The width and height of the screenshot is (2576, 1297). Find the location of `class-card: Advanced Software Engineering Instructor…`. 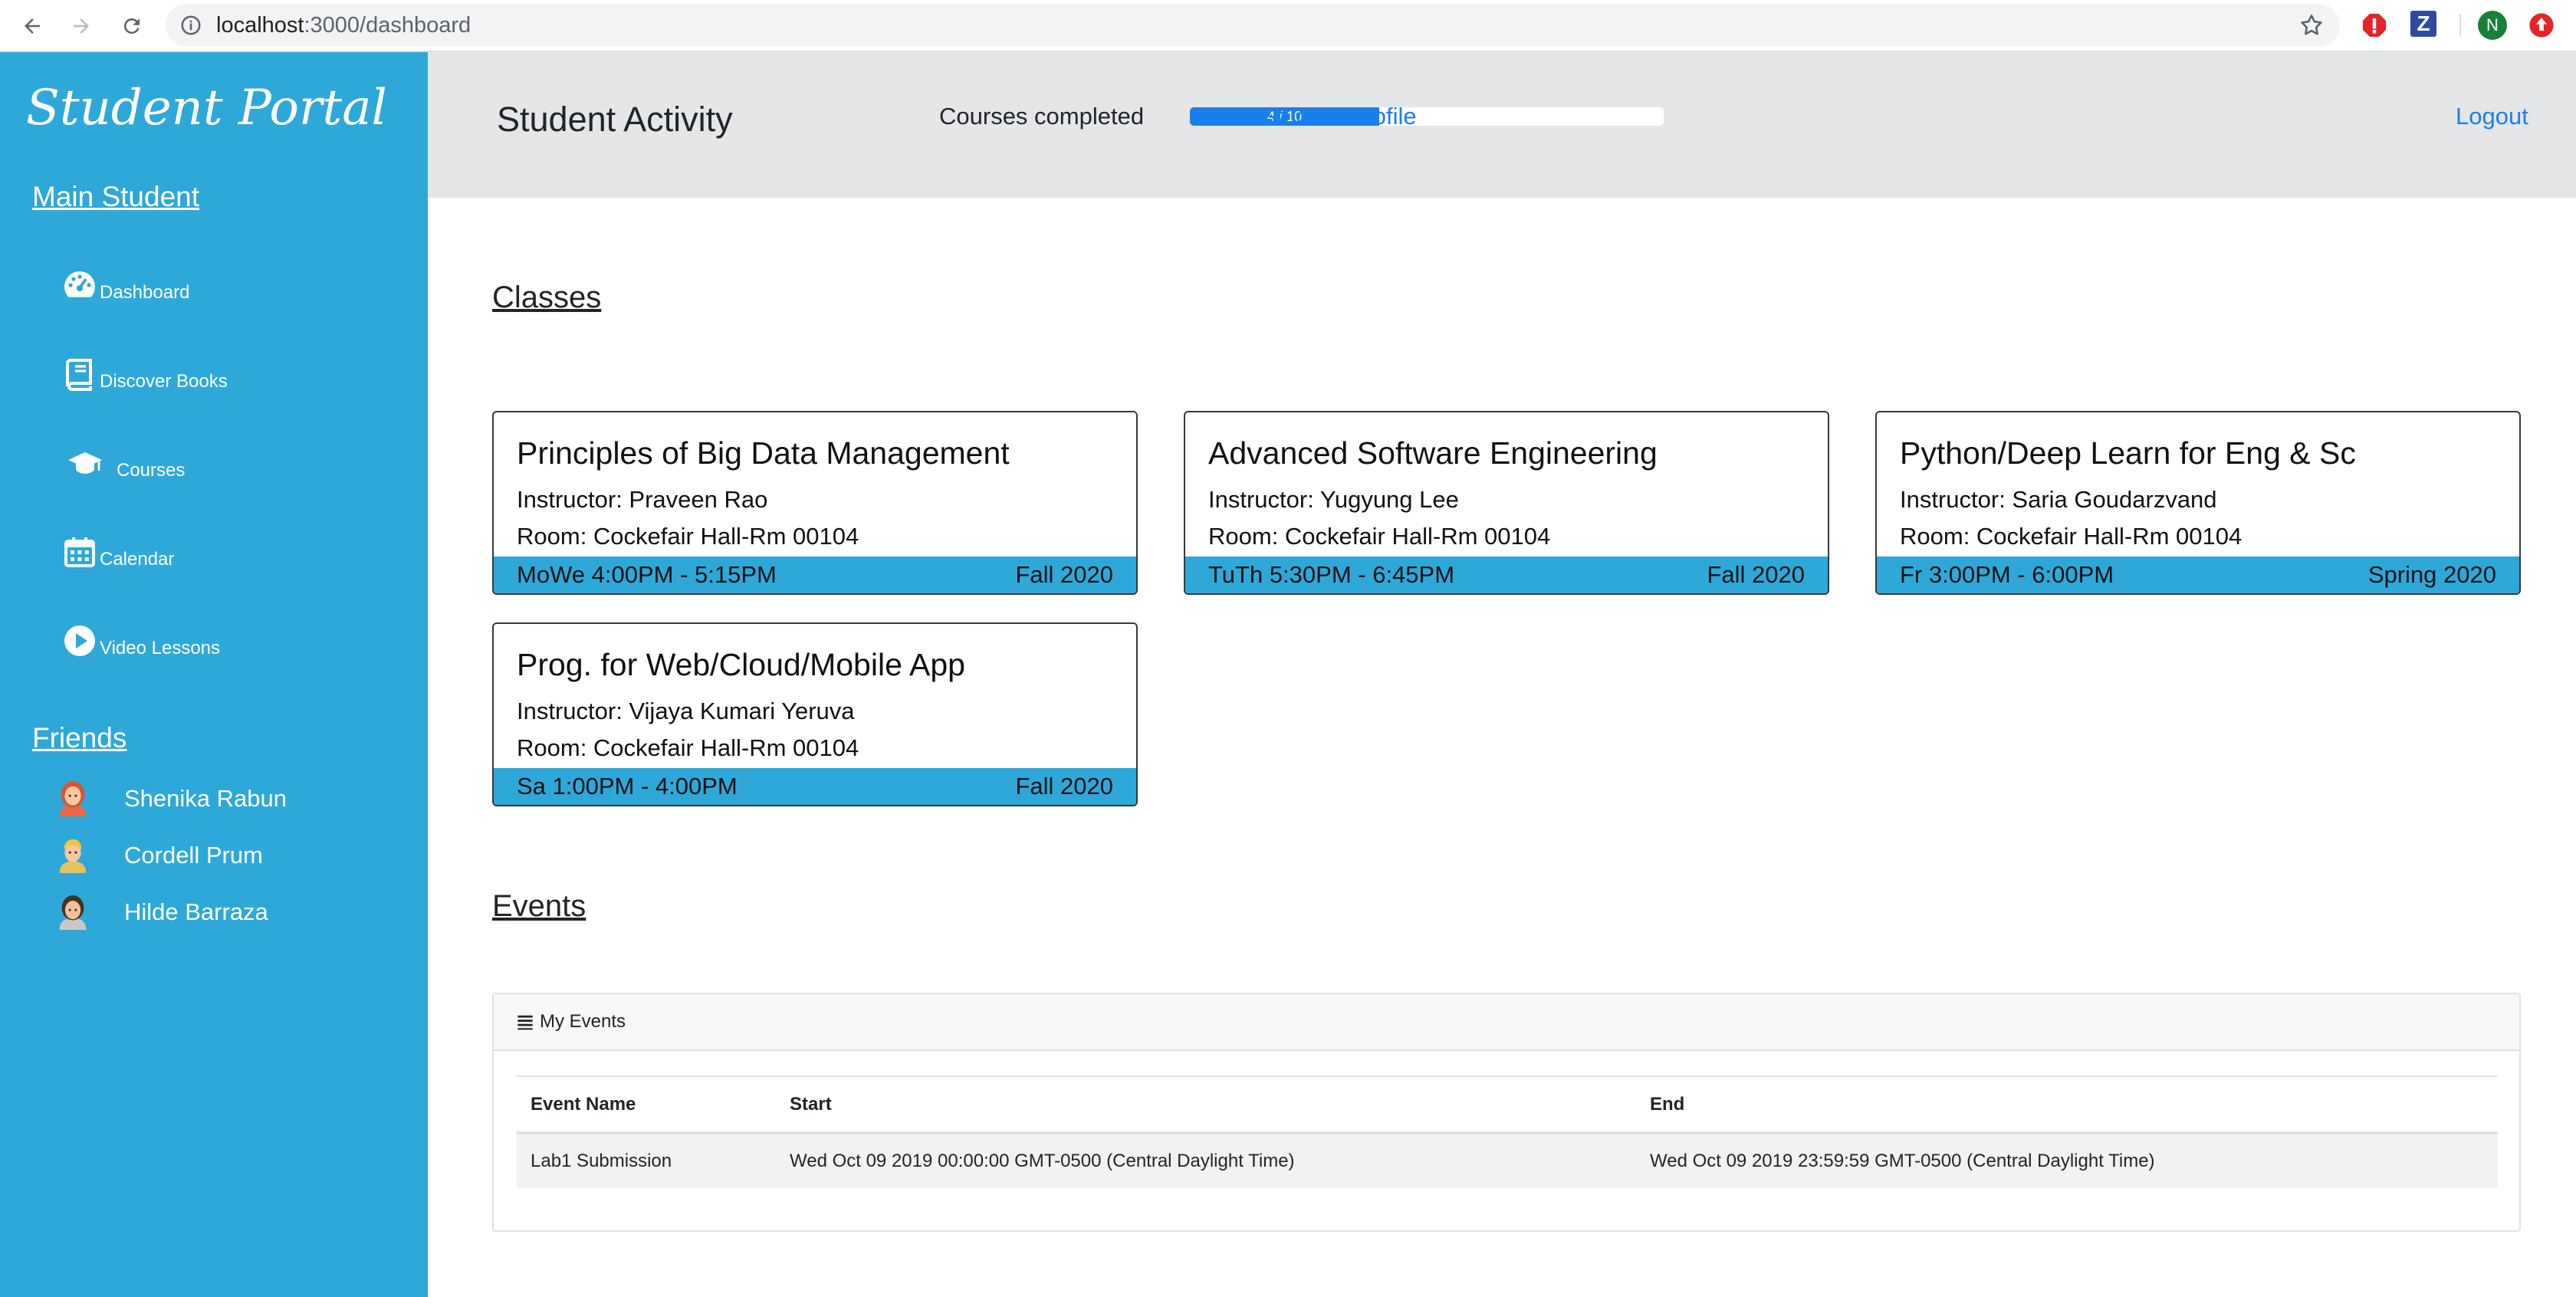

class-card: Advanced Software Engineering Instructor… is located at coordinates (1506, 503).